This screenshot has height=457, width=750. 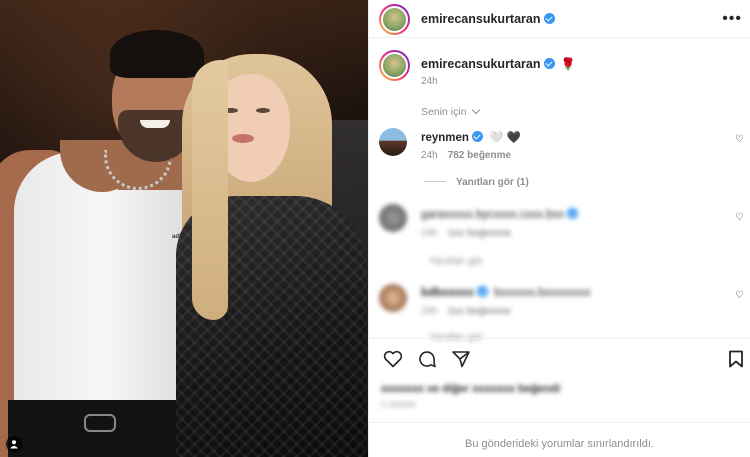 I want to click on man-belt-buckle, so click(x=100, y=423).